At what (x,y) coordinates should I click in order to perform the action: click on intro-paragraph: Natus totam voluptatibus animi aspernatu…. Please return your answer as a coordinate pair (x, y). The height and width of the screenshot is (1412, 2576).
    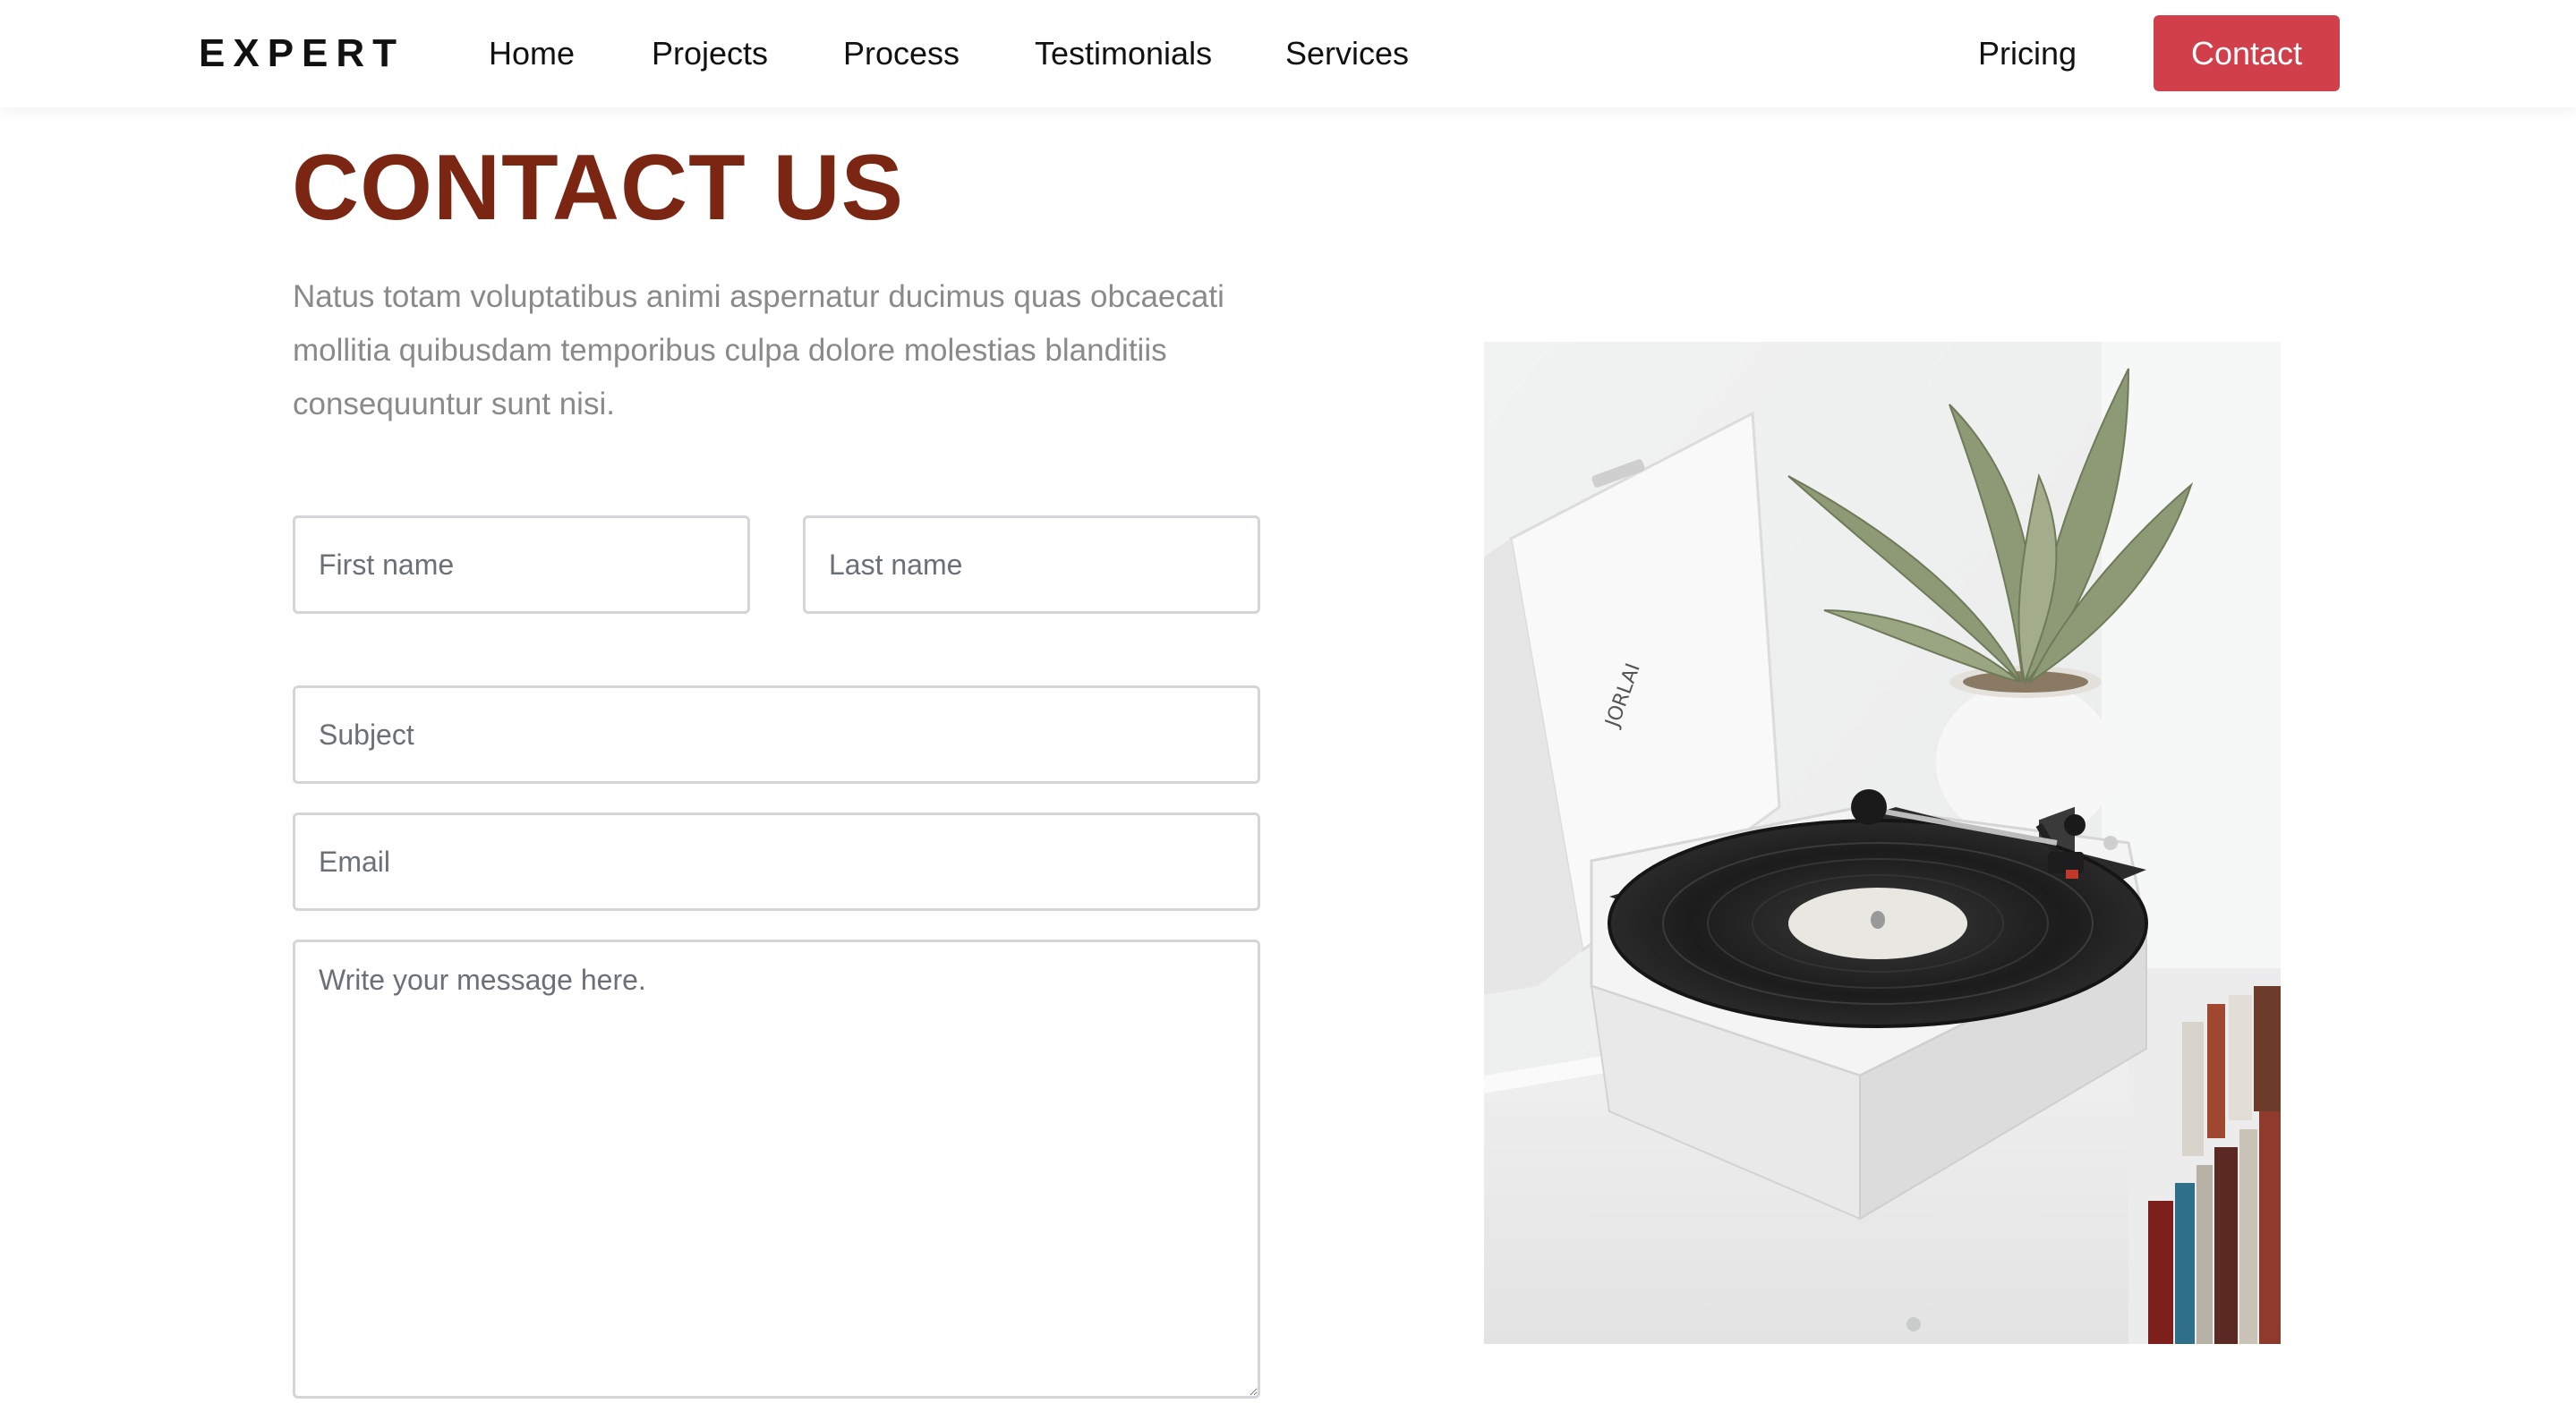
    Looking at the image, I should click on (758, 350).